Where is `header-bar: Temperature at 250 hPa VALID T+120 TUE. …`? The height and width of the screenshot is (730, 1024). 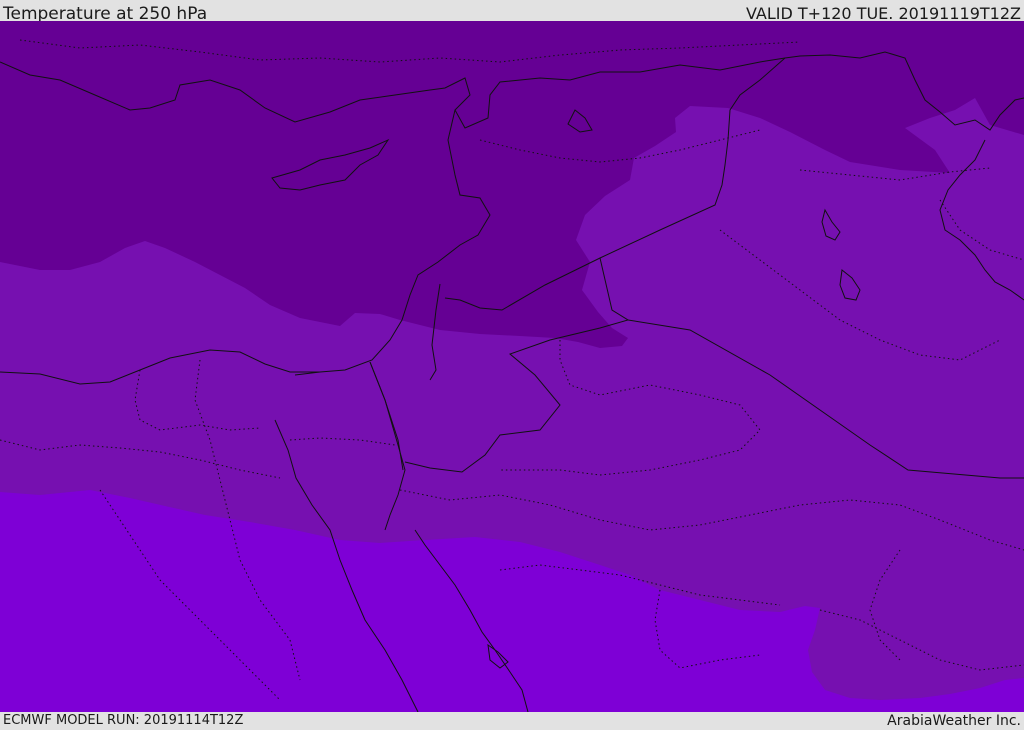 header-bar: Temperature at 250 hPa VALID T+120 TUE. … is located at coordinates (512, 12).